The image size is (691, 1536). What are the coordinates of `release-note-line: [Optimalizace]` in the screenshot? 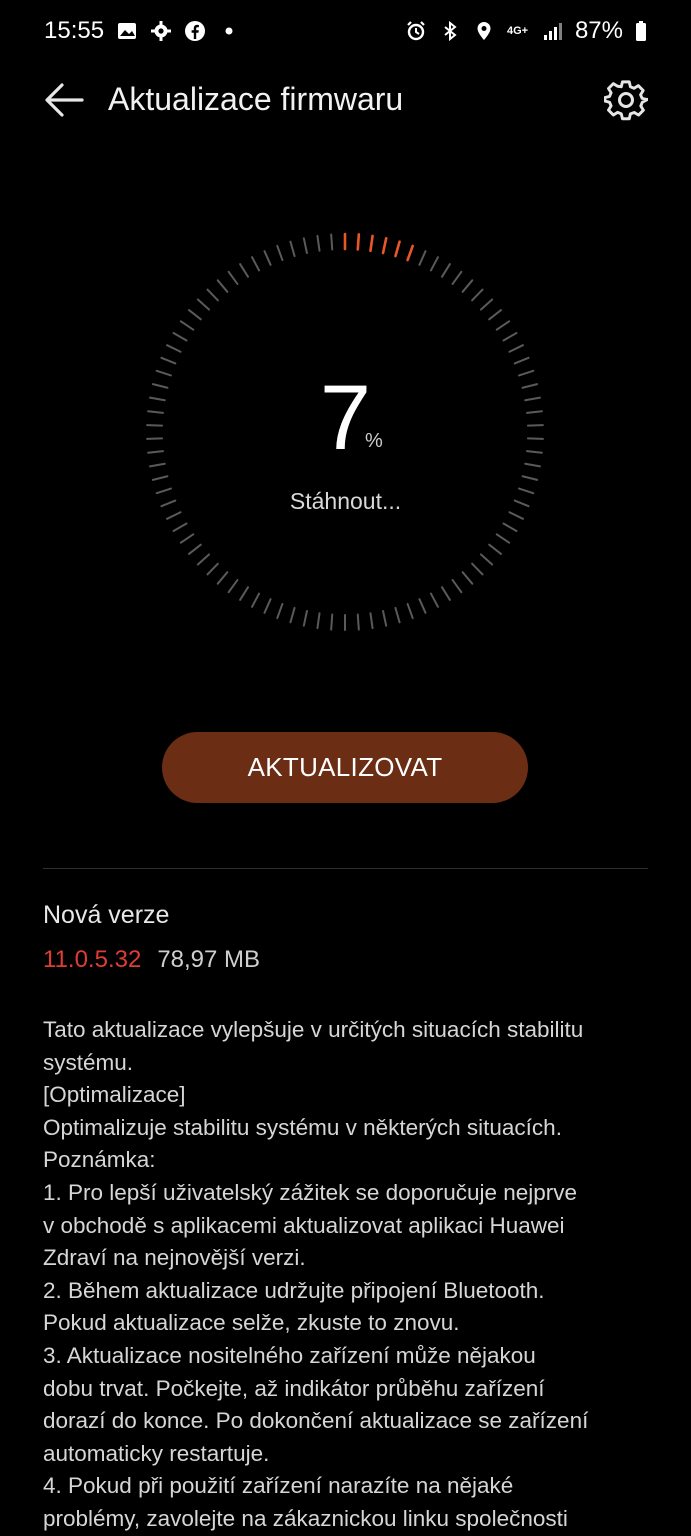 It's located at (114, 1095).